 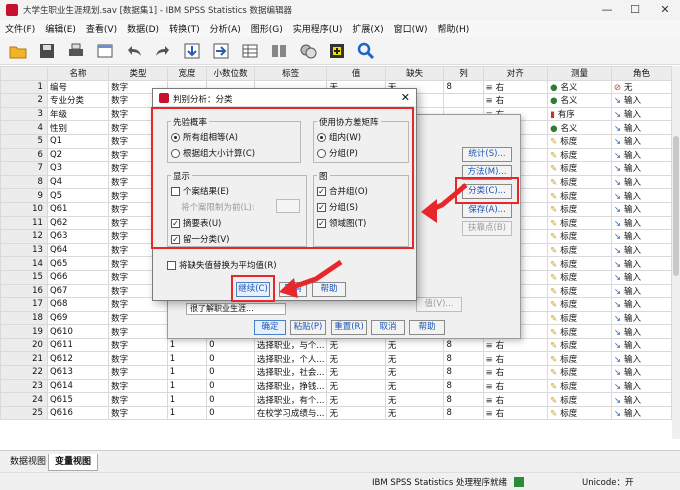 I want to click on row-number-cell: 2, so click(x=24, y=100).